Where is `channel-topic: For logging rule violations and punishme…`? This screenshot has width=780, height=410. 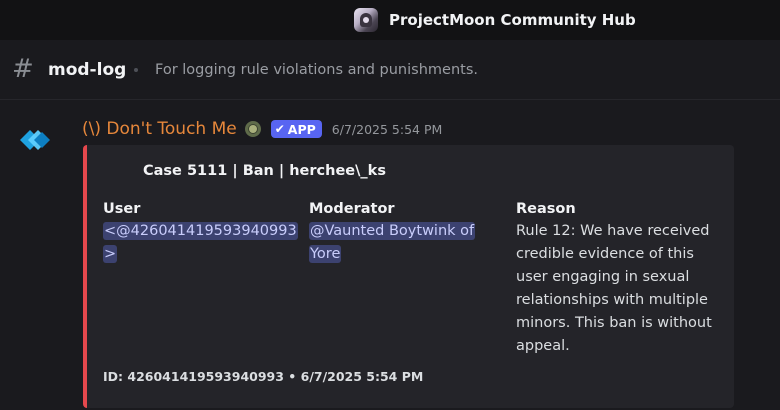 channel-topic: For logging rule violations and punishme… is located at coordinates (316, 70).